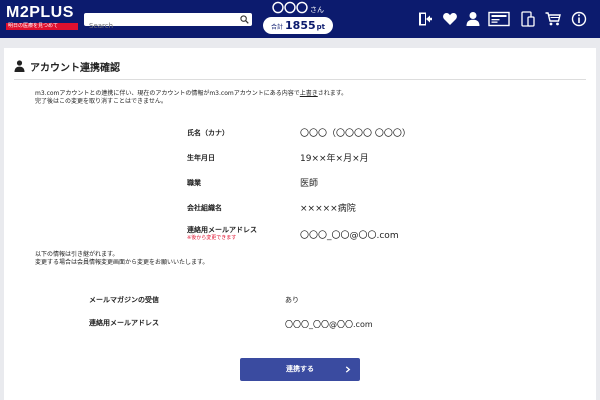  I want to click on field-value-organization: ×××××病院, so click(328, 209).